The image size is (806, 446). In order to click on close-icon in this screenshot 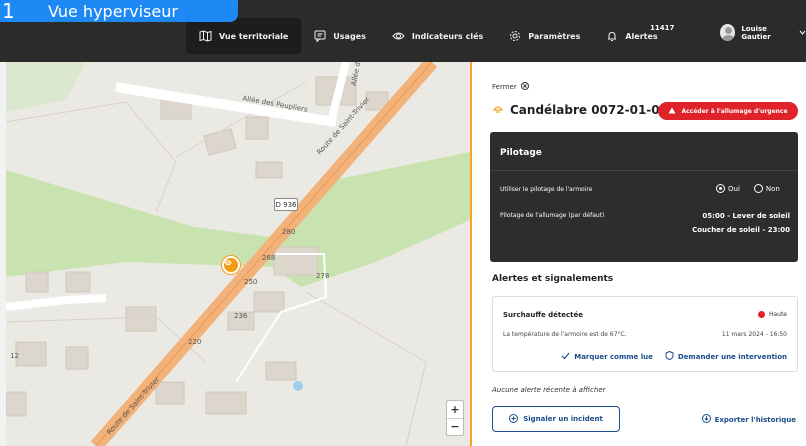, I will do `click(524, 87)`.